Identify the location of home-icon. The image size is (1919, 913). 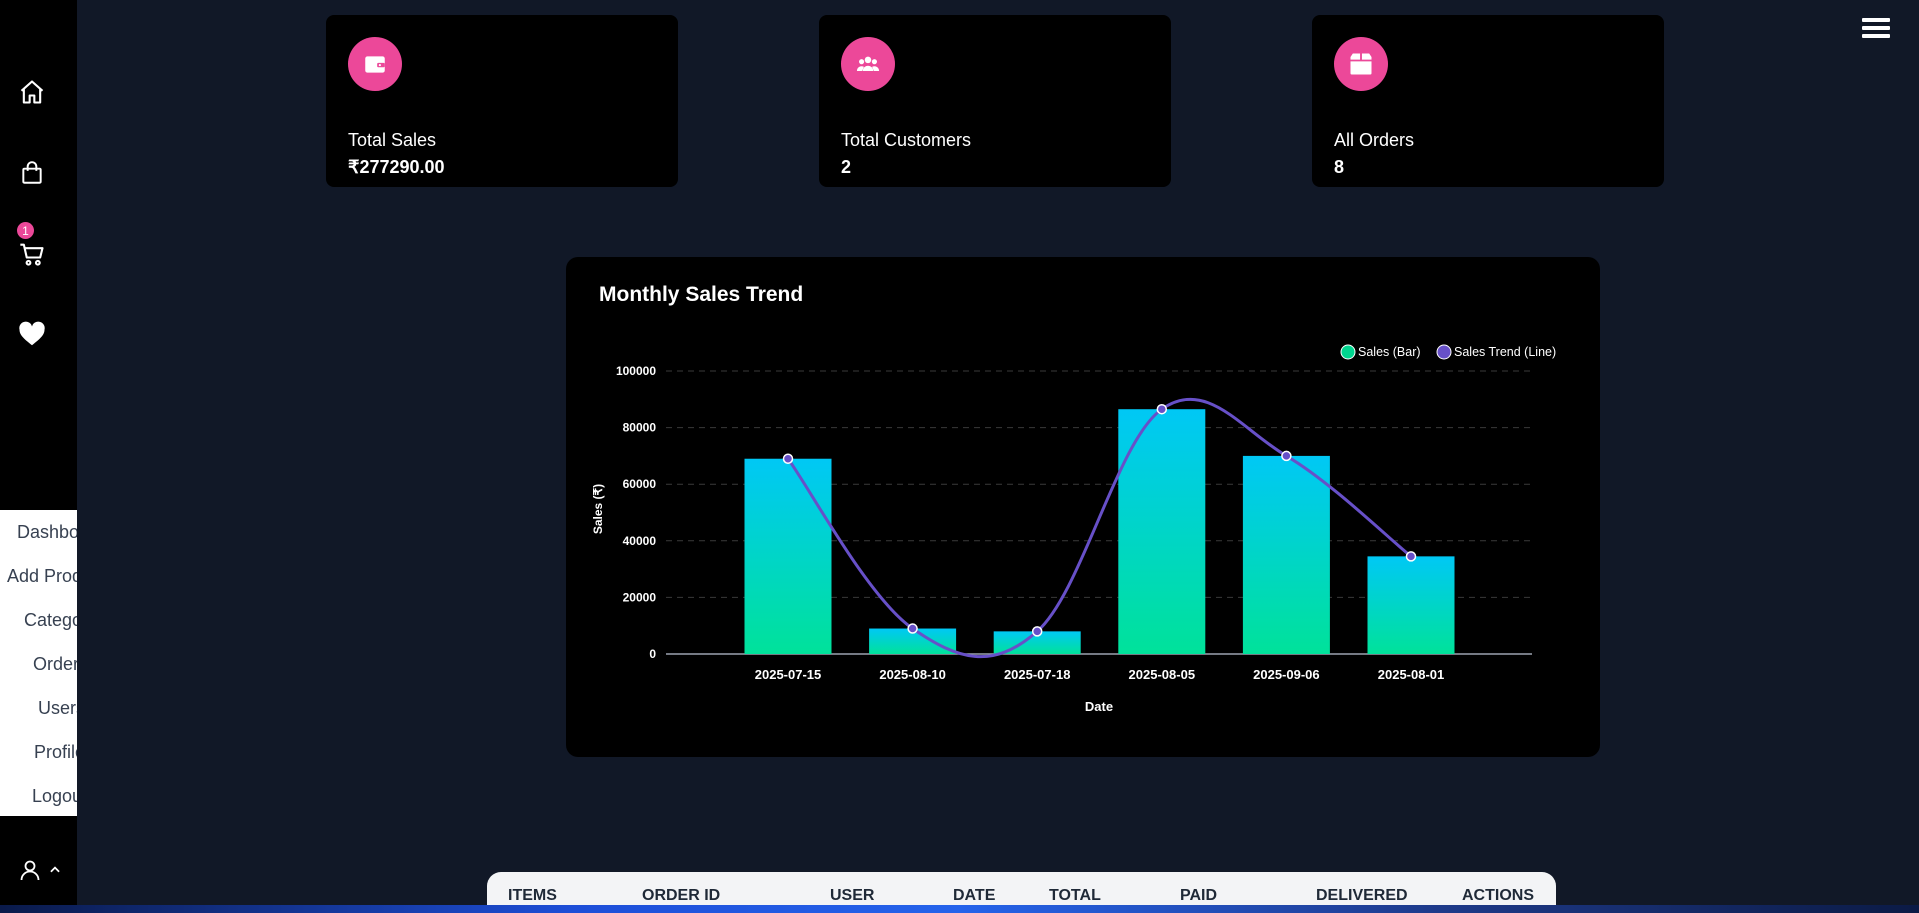
(32, 92).